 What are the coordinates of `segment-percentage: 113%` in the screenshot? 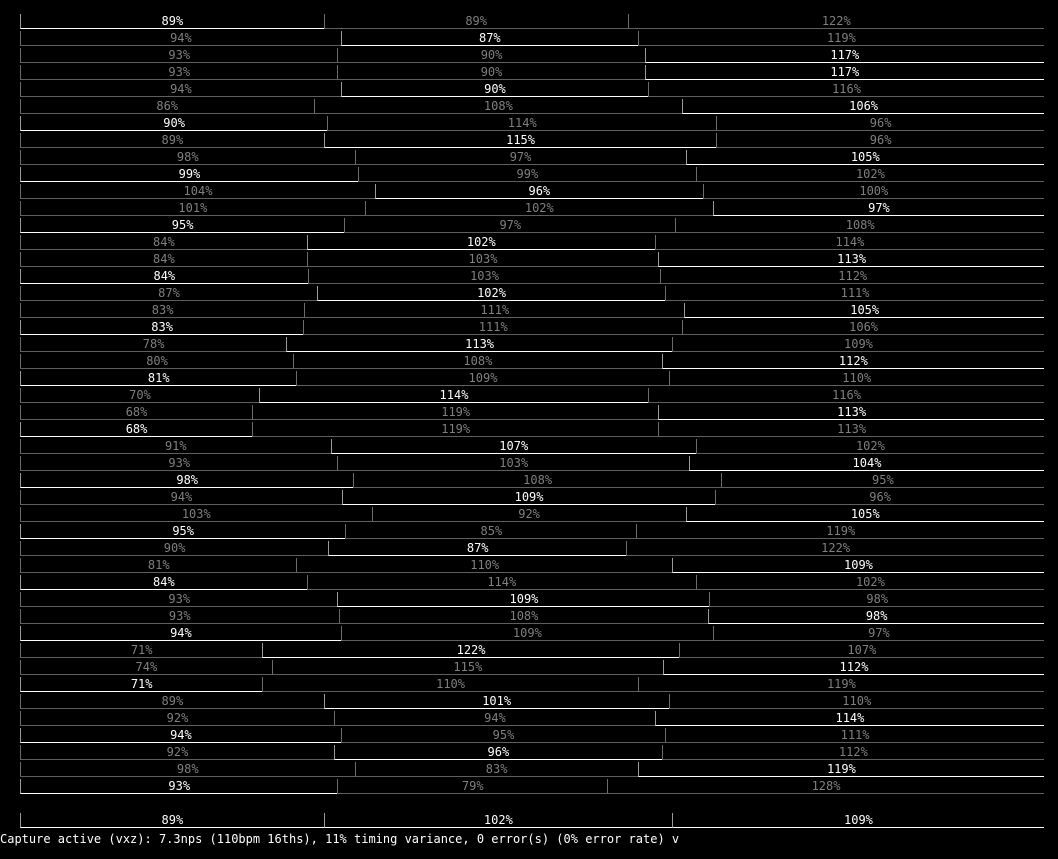 It's located at (852, 412).